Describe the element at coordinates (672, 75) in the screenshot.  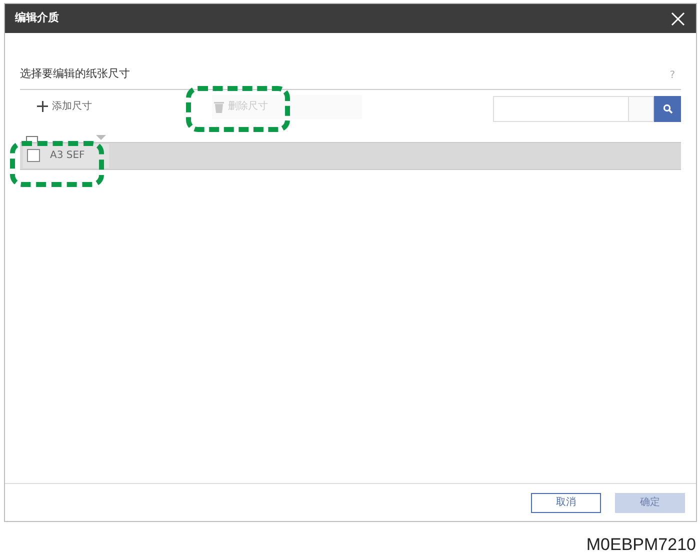
I see `help-link: ?` at that location.